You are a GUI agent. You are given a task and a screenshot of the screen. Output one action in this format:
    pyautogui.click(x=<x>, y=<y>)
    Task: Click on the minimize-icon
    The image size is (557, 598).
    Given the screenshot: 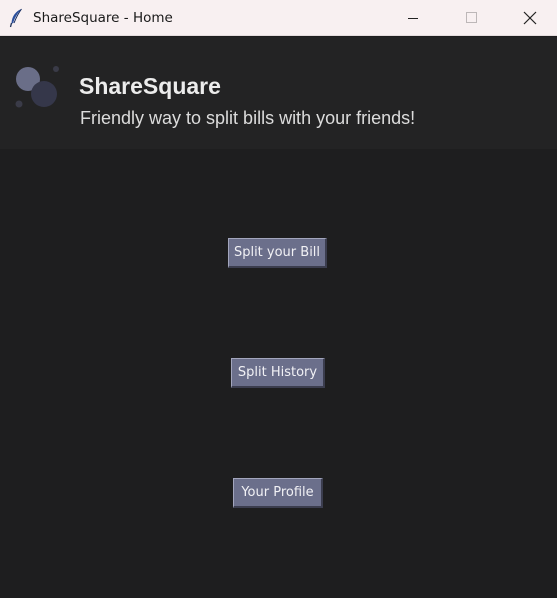 What is the action you would take?
    pyautogui.click(x=413, y=18)
    